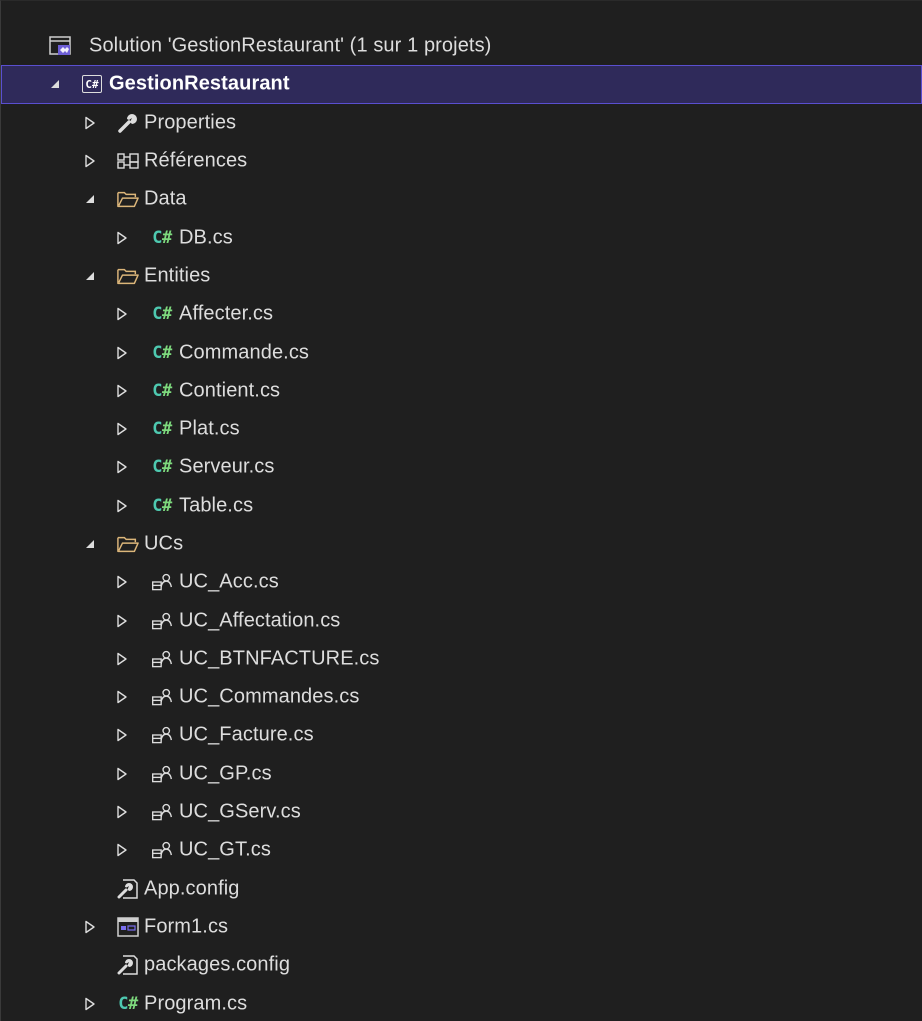  Describe the element at coordinates (128, 161) in the screenshot. I see `references-icon` at that location.